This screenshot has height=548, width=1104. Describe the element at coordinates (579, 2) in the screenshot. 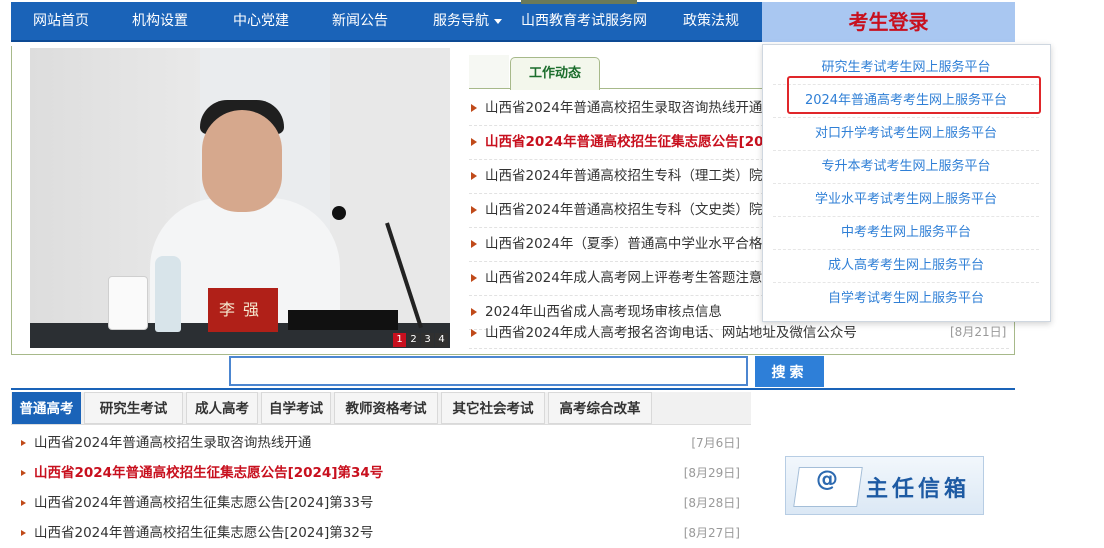

I see `nav-image-strip` at that location.